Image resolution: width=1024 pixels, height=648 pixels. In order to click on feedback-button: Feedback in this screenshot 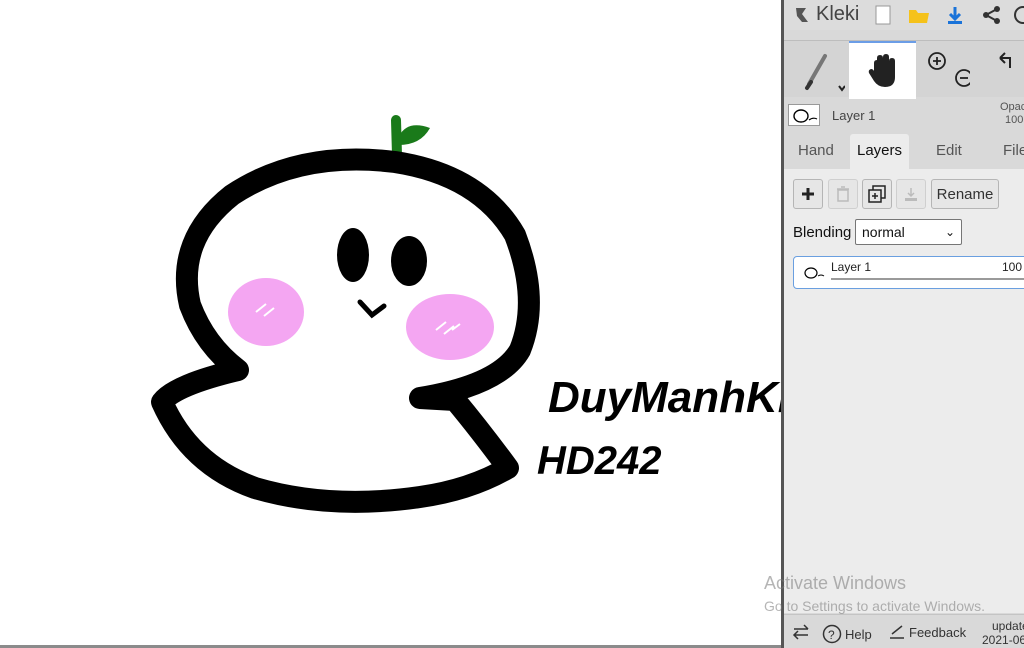, I will do `click(927, 632)`.